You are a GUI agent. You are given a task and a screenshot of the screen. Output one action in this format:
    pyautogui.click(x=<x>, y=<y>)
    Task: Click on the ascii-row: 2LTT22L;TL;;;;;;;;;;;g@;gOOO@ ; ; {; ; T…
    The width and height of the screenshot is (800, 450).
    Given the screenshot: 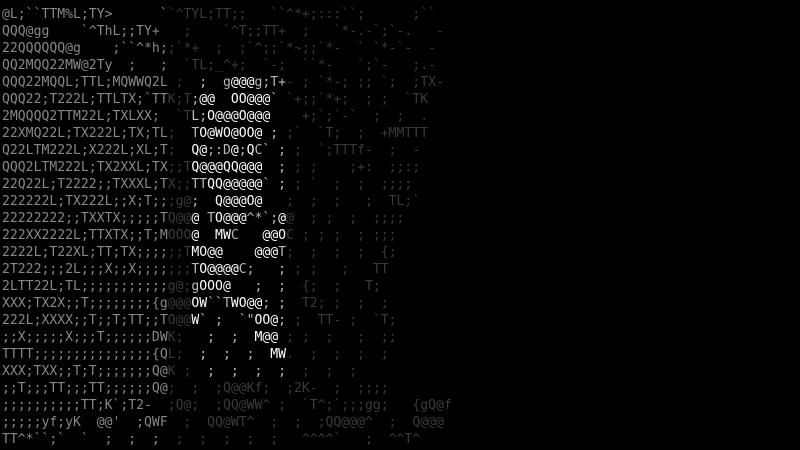 What is the action you would take?
    pyautogui.click(x=191, y=286)
    